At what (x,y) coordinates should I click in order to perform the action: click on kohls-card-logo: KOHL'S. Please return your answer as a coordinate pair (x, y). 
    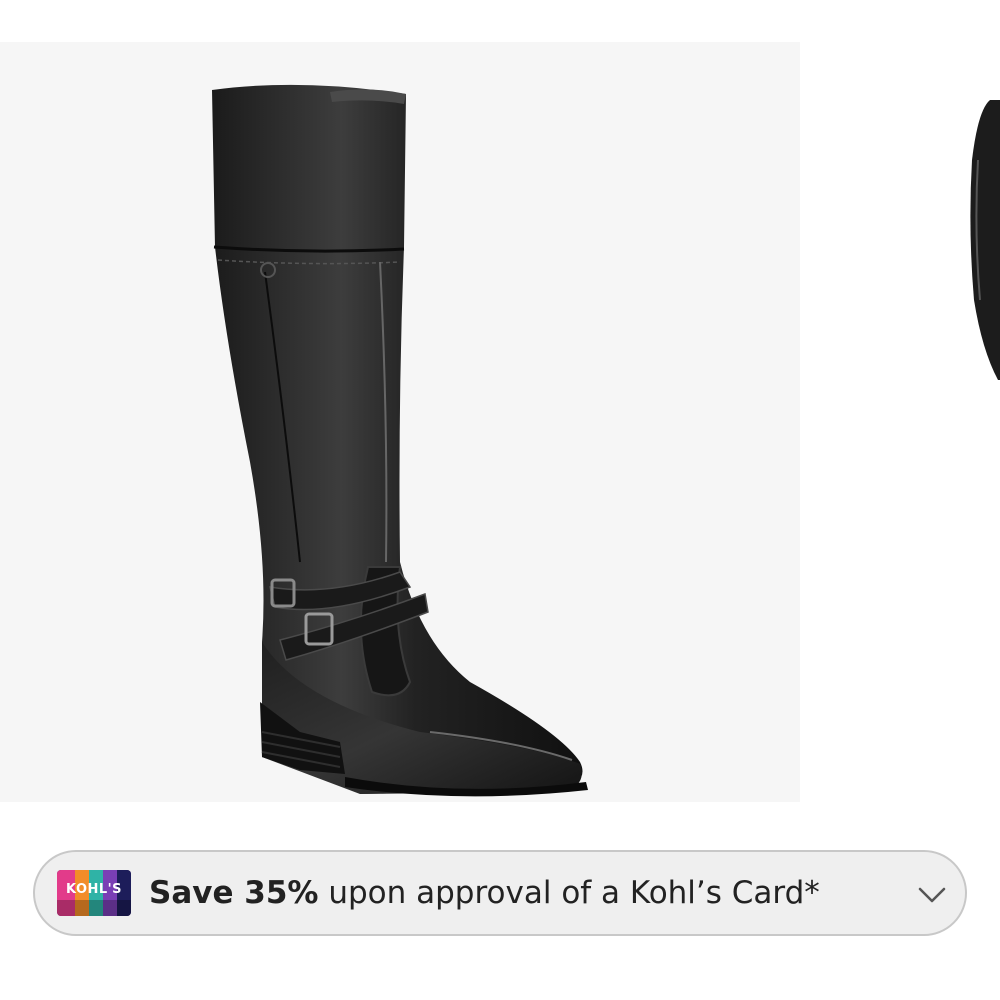
    Looking at the image, I should click on (94, 893).